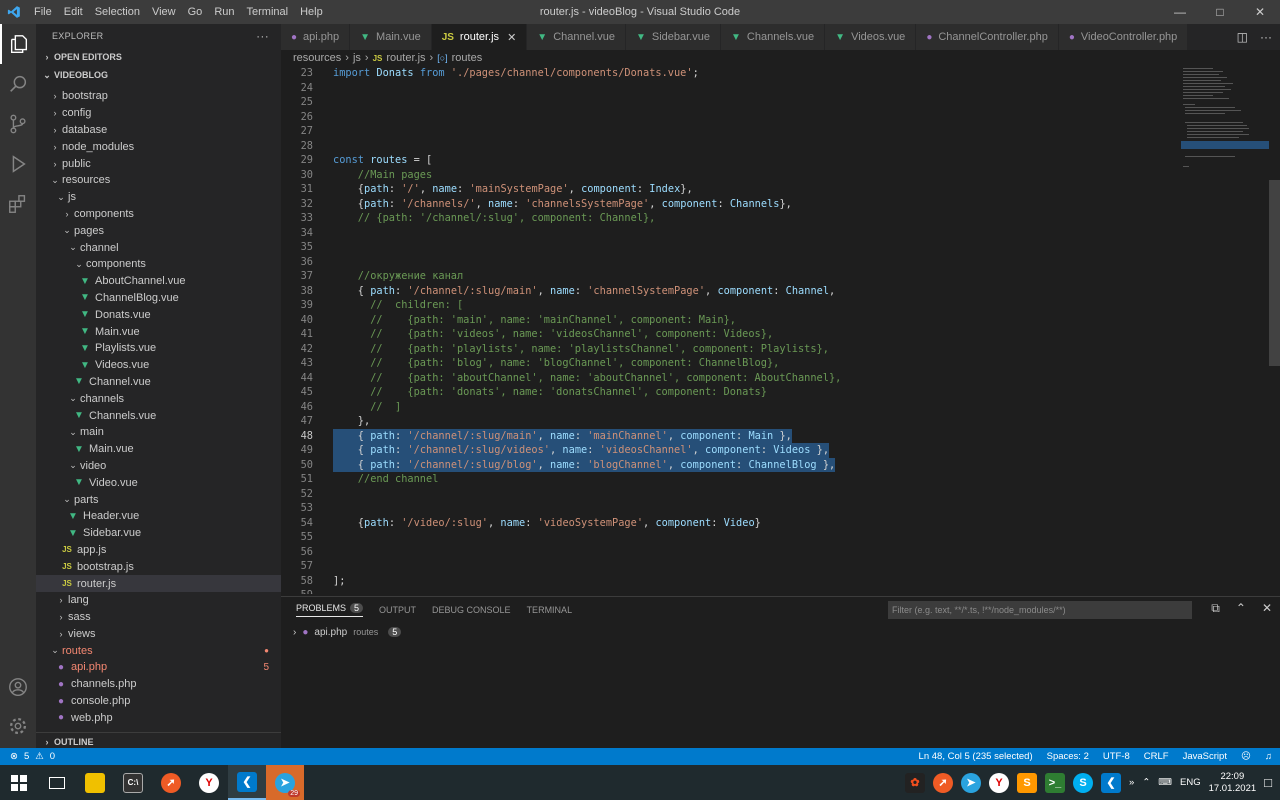 The width and height of the screenshot is (1280, 800). Describe the element at coordinates (673, 37) in the screenshot. I see `tab-sidebar-vue: ▼ Sidebar.vue` at that location.